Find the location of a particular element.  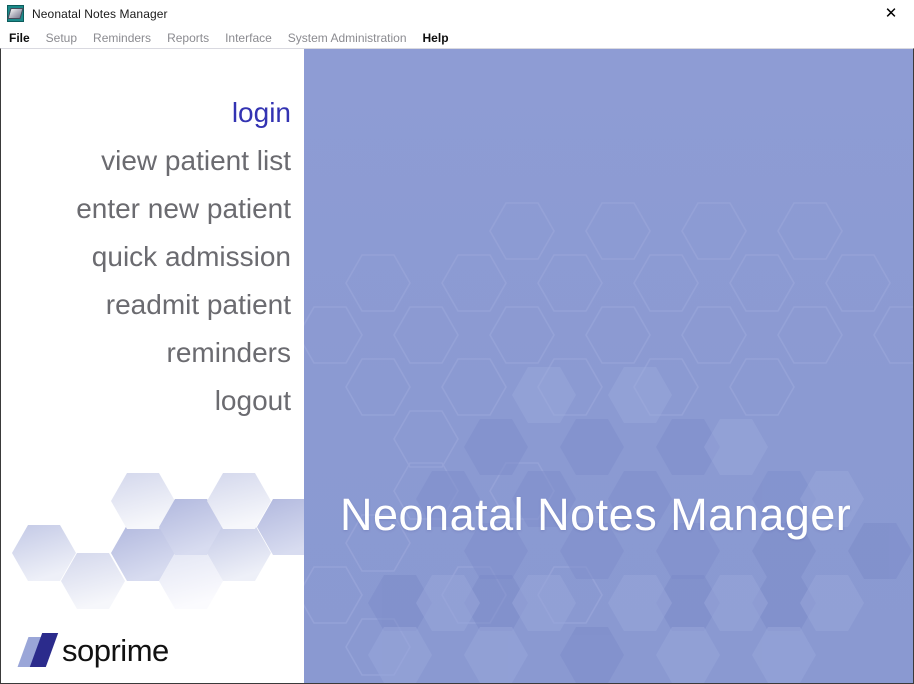

isoprime-logo-mark-icon is located at coordinates (38, 650).